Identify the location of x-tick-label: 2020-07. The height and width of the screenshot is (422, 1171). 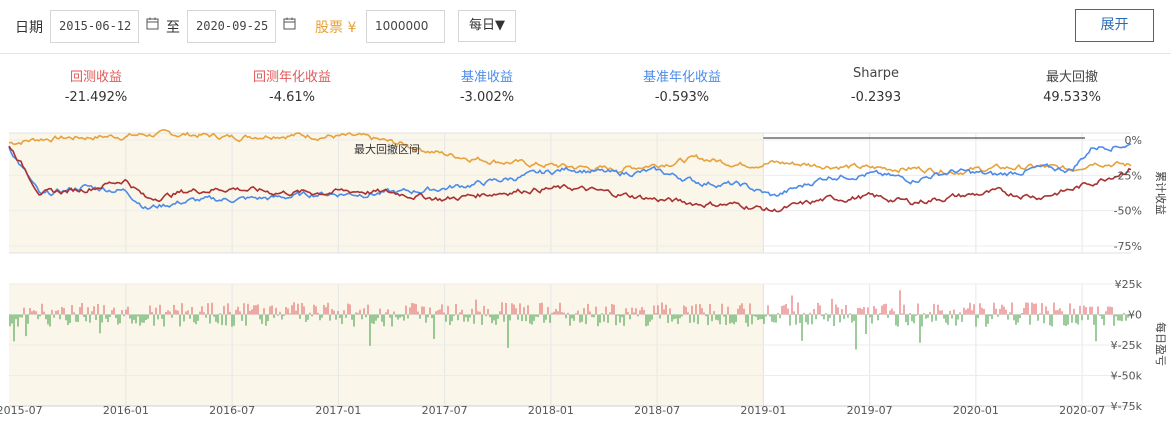
(1082, 410).